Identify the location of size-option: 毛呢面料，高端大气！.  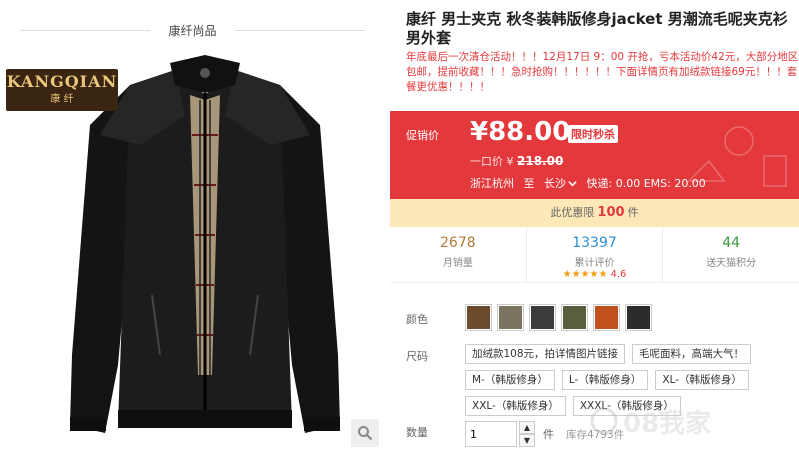
(692, 354).